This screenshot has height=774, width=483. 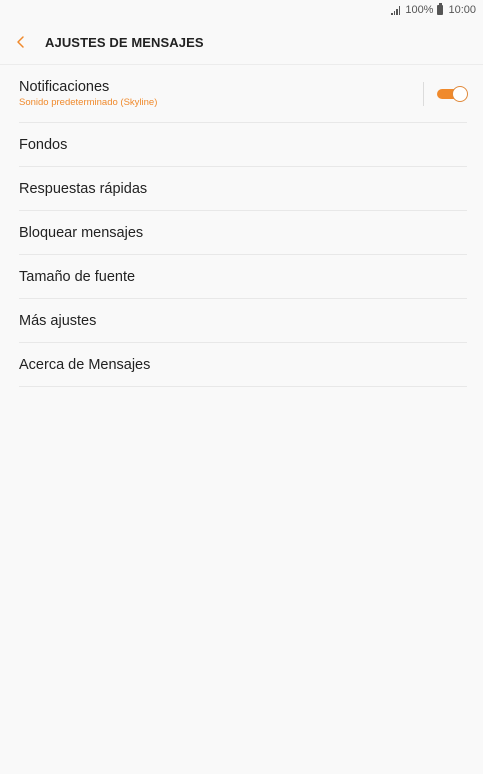 What do you see at coordinates (81, 232) in the screenshot?
I see `settings-item-label: Bloquear mensajes` at bounding box center [81, 232].